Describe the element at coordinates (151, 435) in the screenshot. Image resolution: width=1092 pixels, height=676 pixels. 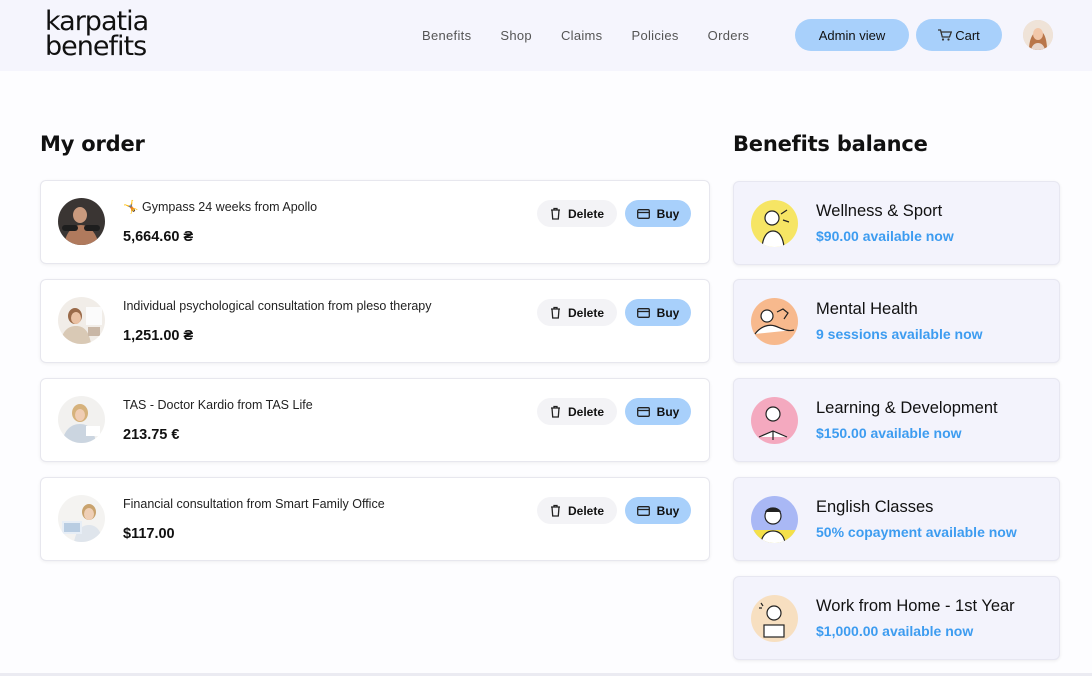
I see `order-price: 213.75 €` at that location.